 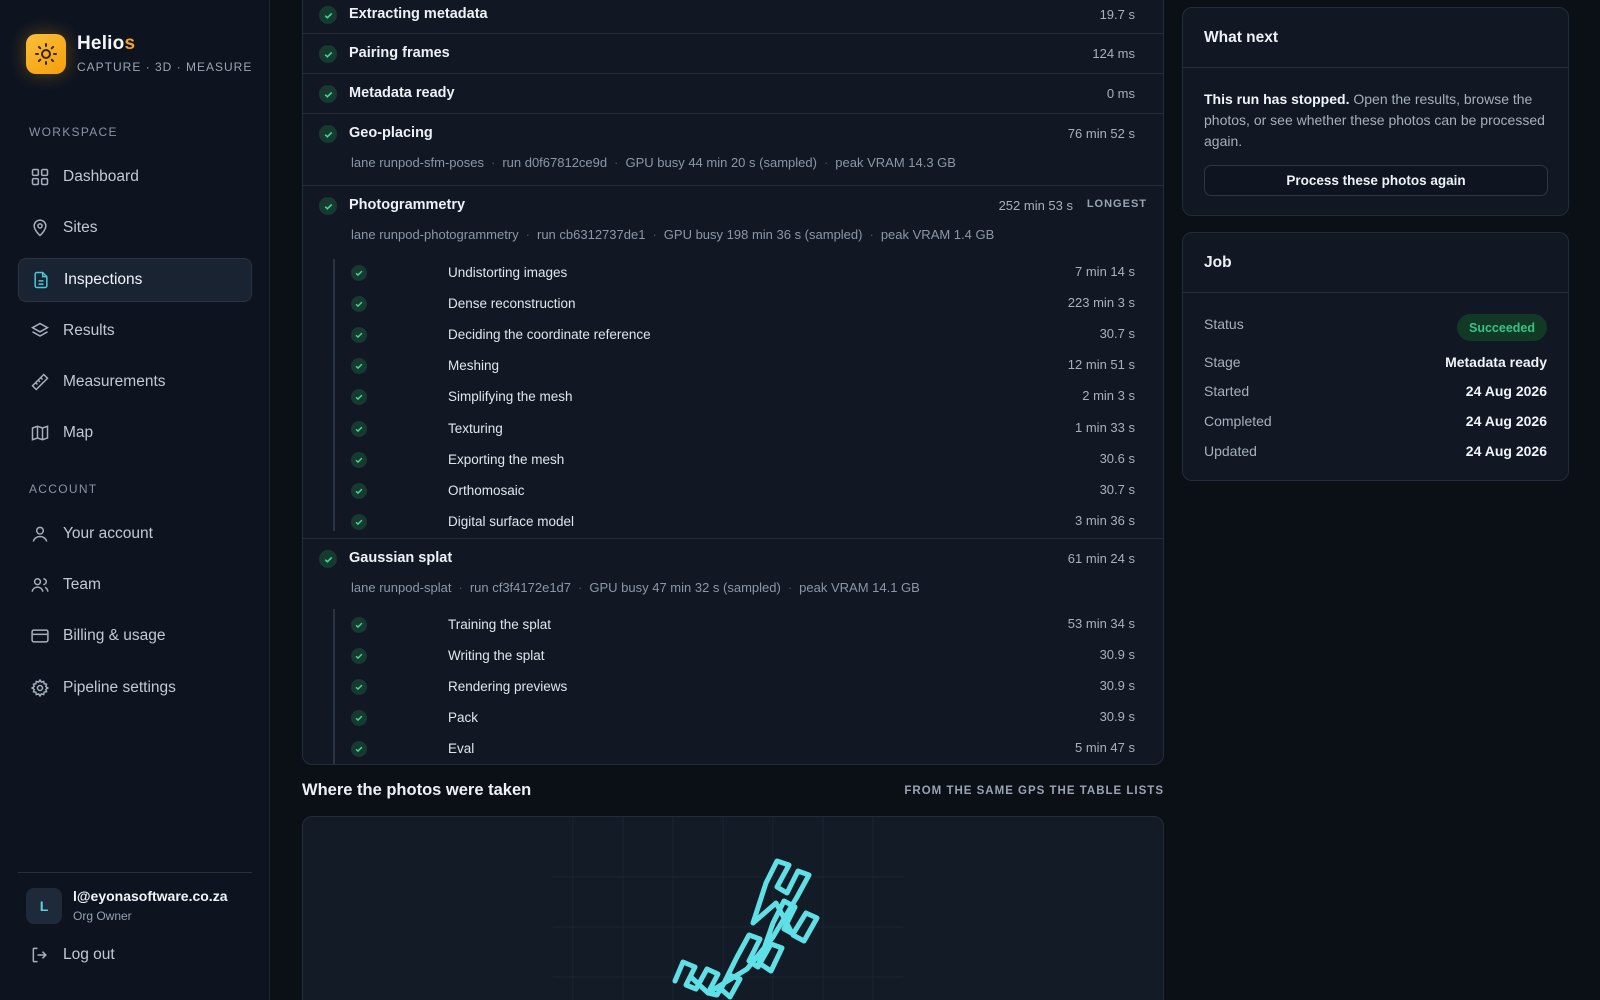 I want to click on status-badge: Succeeded, so click(x=1501, y=327).